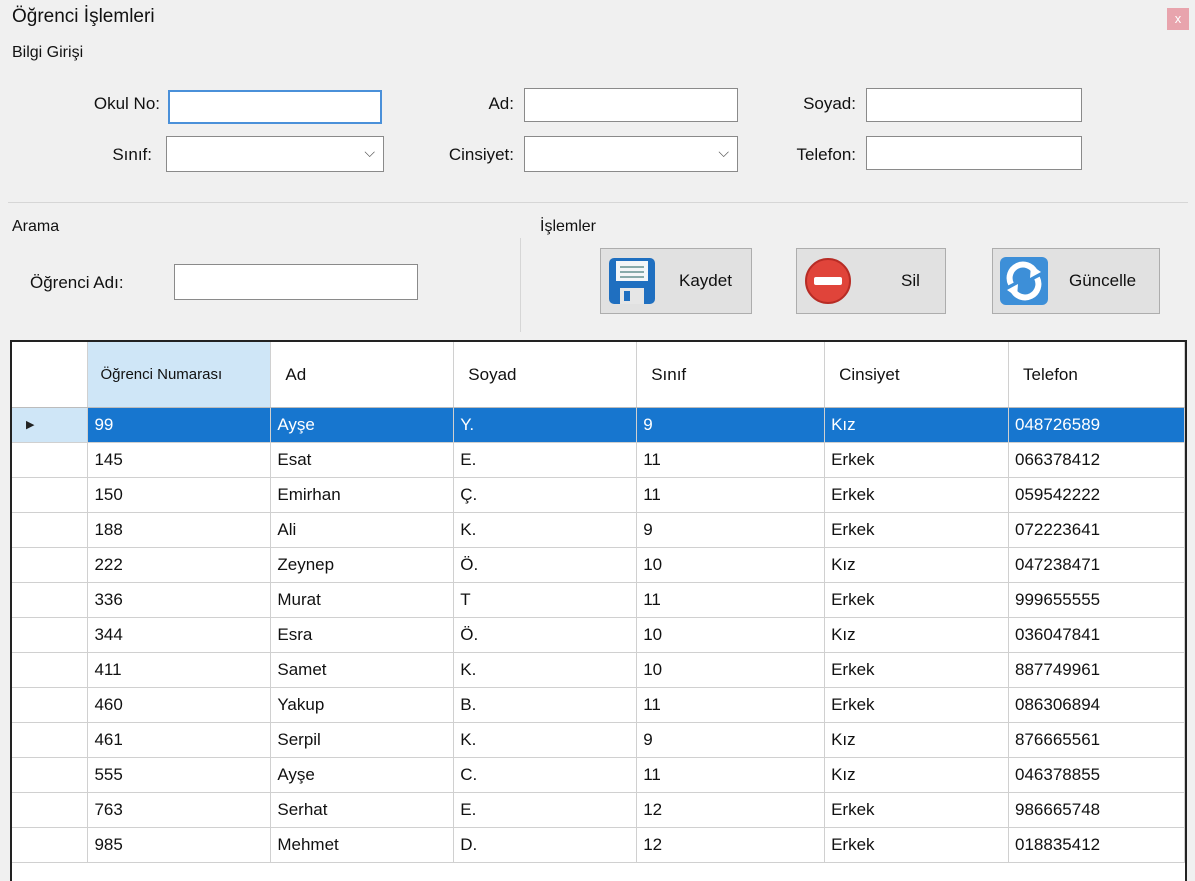 Image resolution: width=1195 pixels, height=881 pixels. Describe the element at coordinates (275, 154) in the screenshot. I see `sinif-combobox: ⌵` at that location.